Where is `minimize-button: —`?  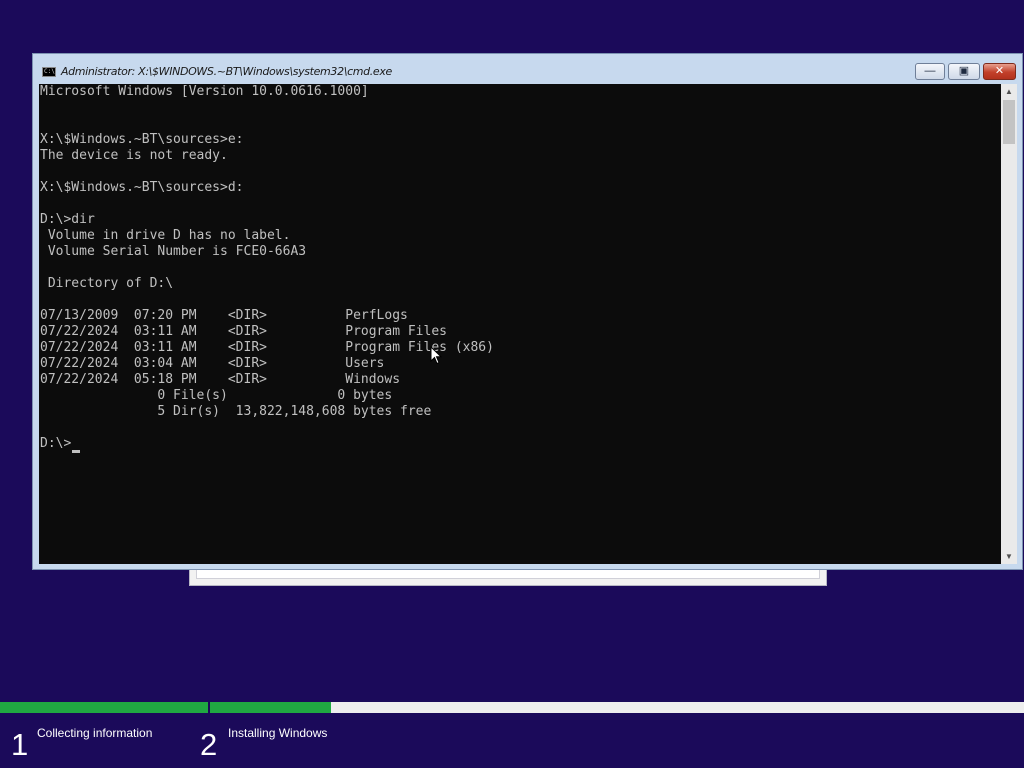 minimize-button: — is located at coordinates (930, 71).